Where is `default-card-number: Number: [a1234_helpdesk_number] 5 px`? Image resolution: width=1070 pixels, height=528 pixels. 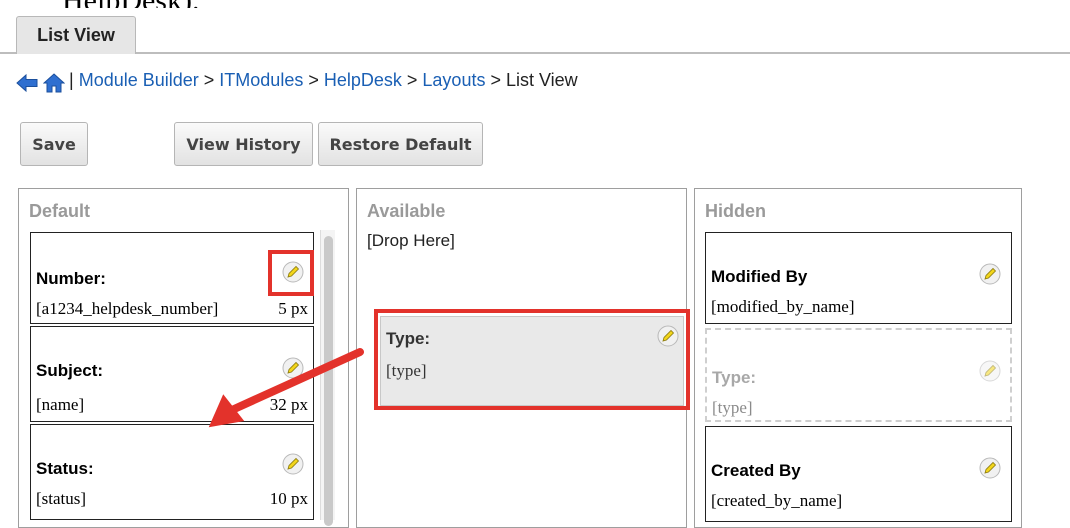 default-card-number: Number: [a1234_helpdesk_number] 5 px is located at coordinates (172, 278).